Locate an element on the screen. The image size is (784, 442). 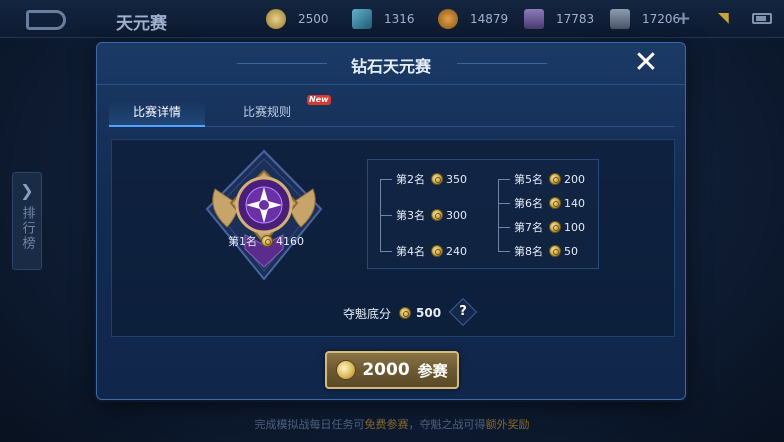
rank-text: 第5名 is located at coordinates (528, 179).